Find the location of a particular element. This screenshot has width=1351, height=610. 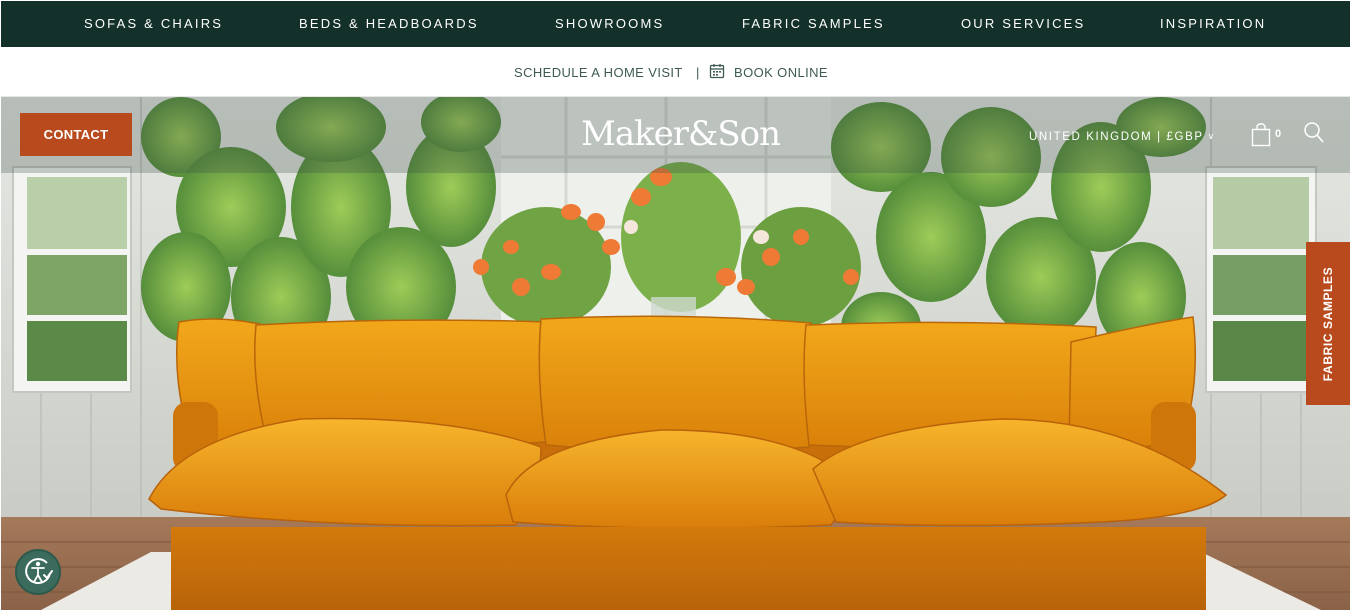

fabric-samples-tab-label: FABRIC SAMPLES is located at coordinates (1328, 324).